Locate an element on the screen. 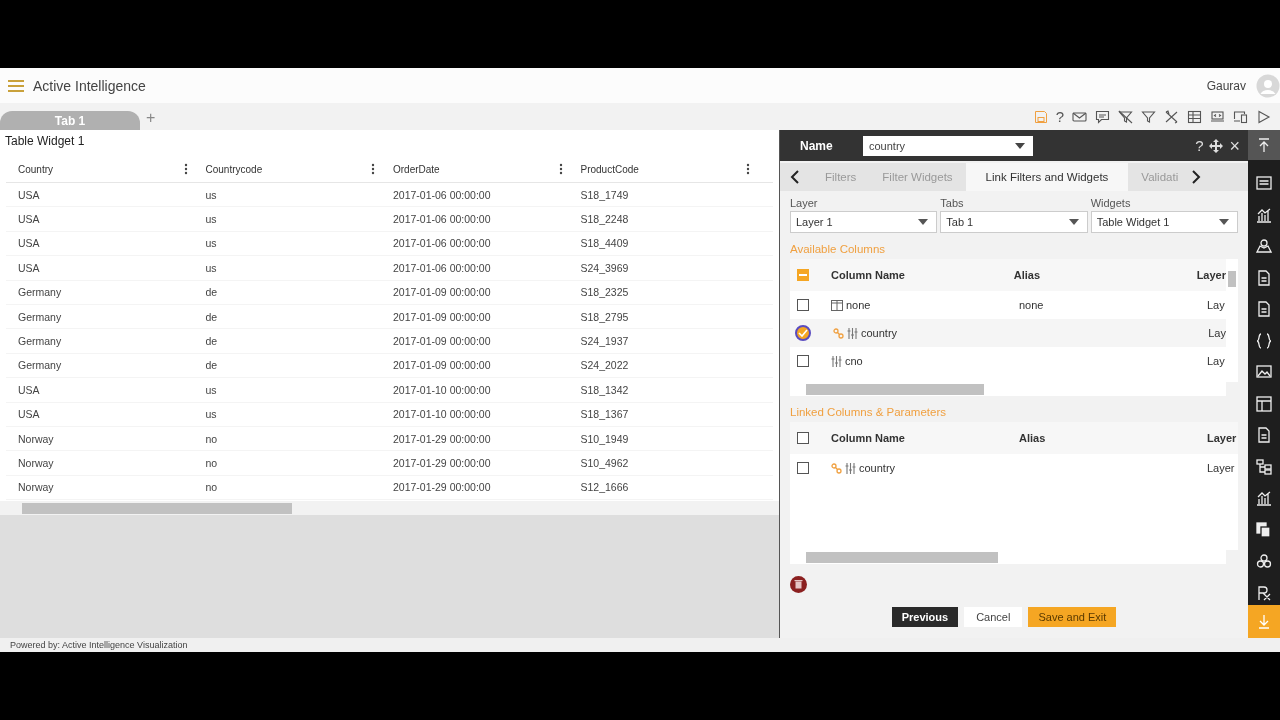 The image size is (1280, 720). select-field: Tab 1 is located at coordinates (1014, 222).